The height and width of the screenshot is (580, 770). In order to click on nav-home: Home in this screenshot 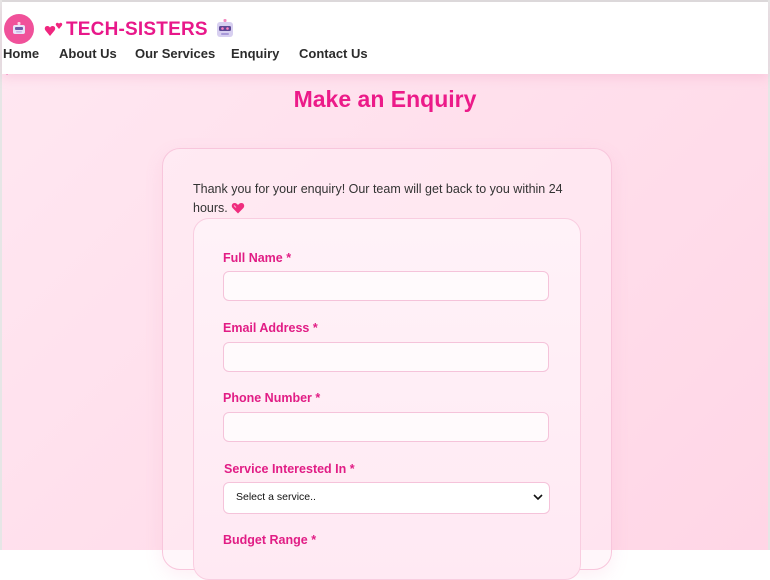, I will do `click(21, 53)`.